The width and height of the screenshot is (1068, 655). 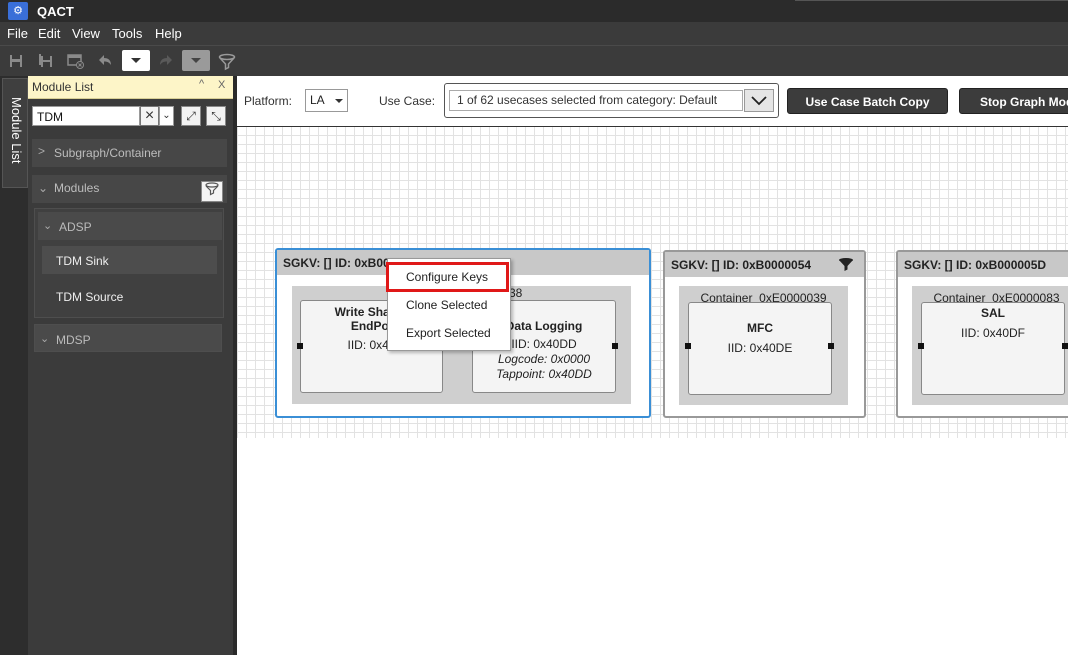 What do you see at coordinates (201, 84) in the screenshot?
I see `collapse-panel-icon: ^` at bounding box center [201, 84].